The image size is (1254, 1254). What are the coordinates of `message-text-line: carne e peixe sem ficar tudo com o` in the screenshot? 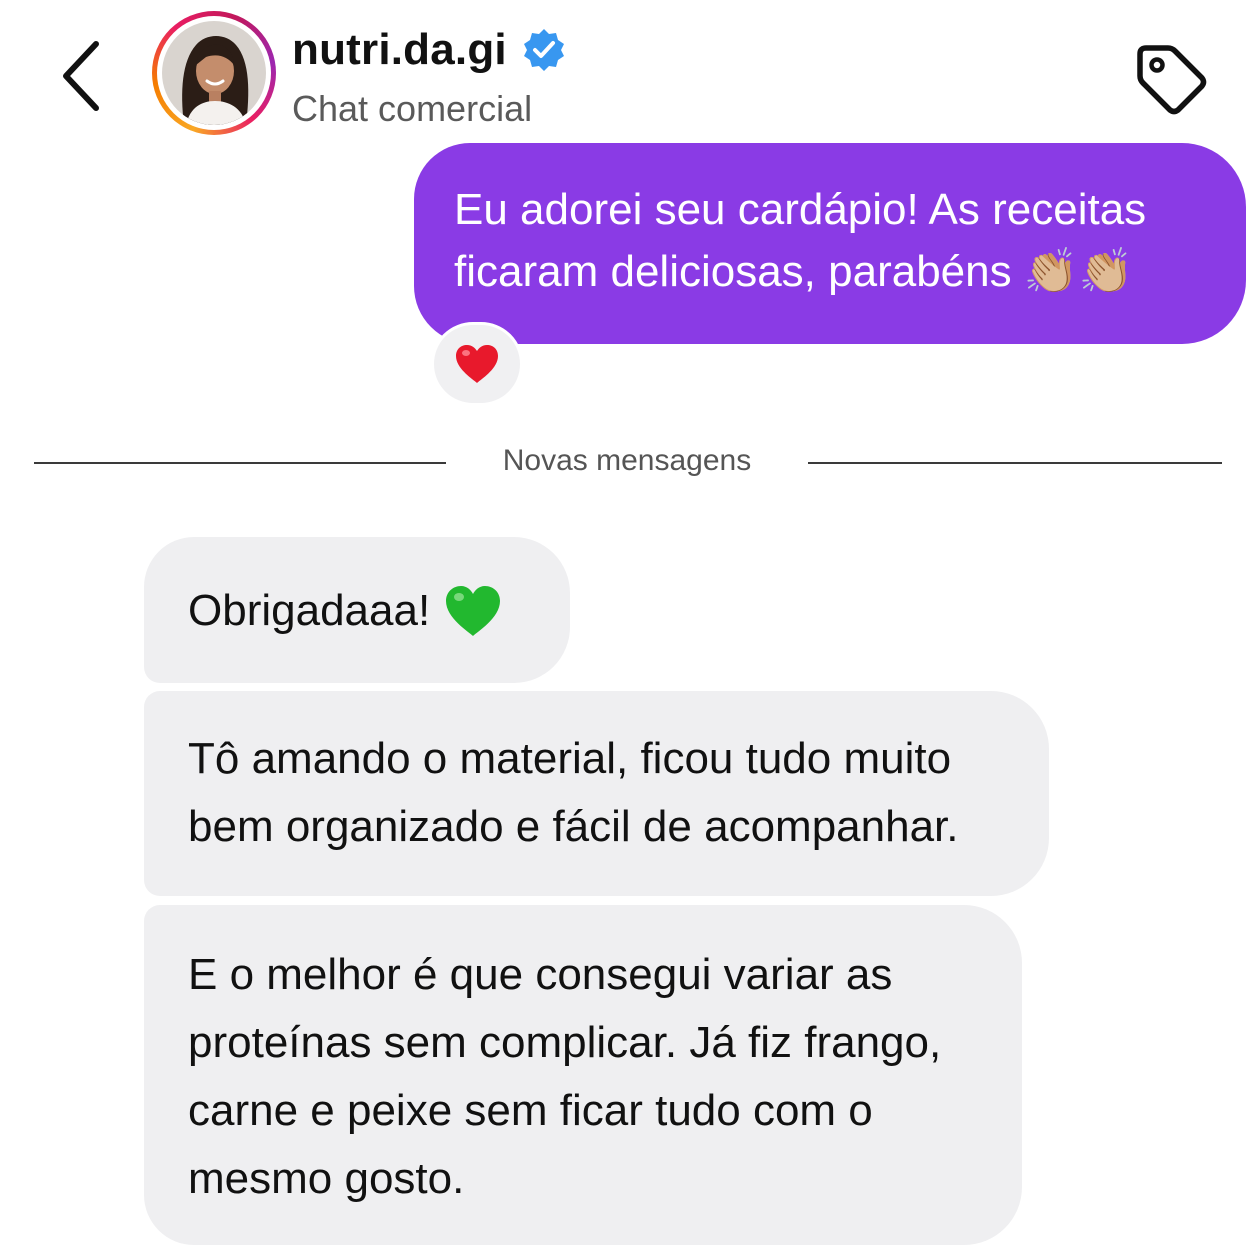 It's located at (530, 1110).